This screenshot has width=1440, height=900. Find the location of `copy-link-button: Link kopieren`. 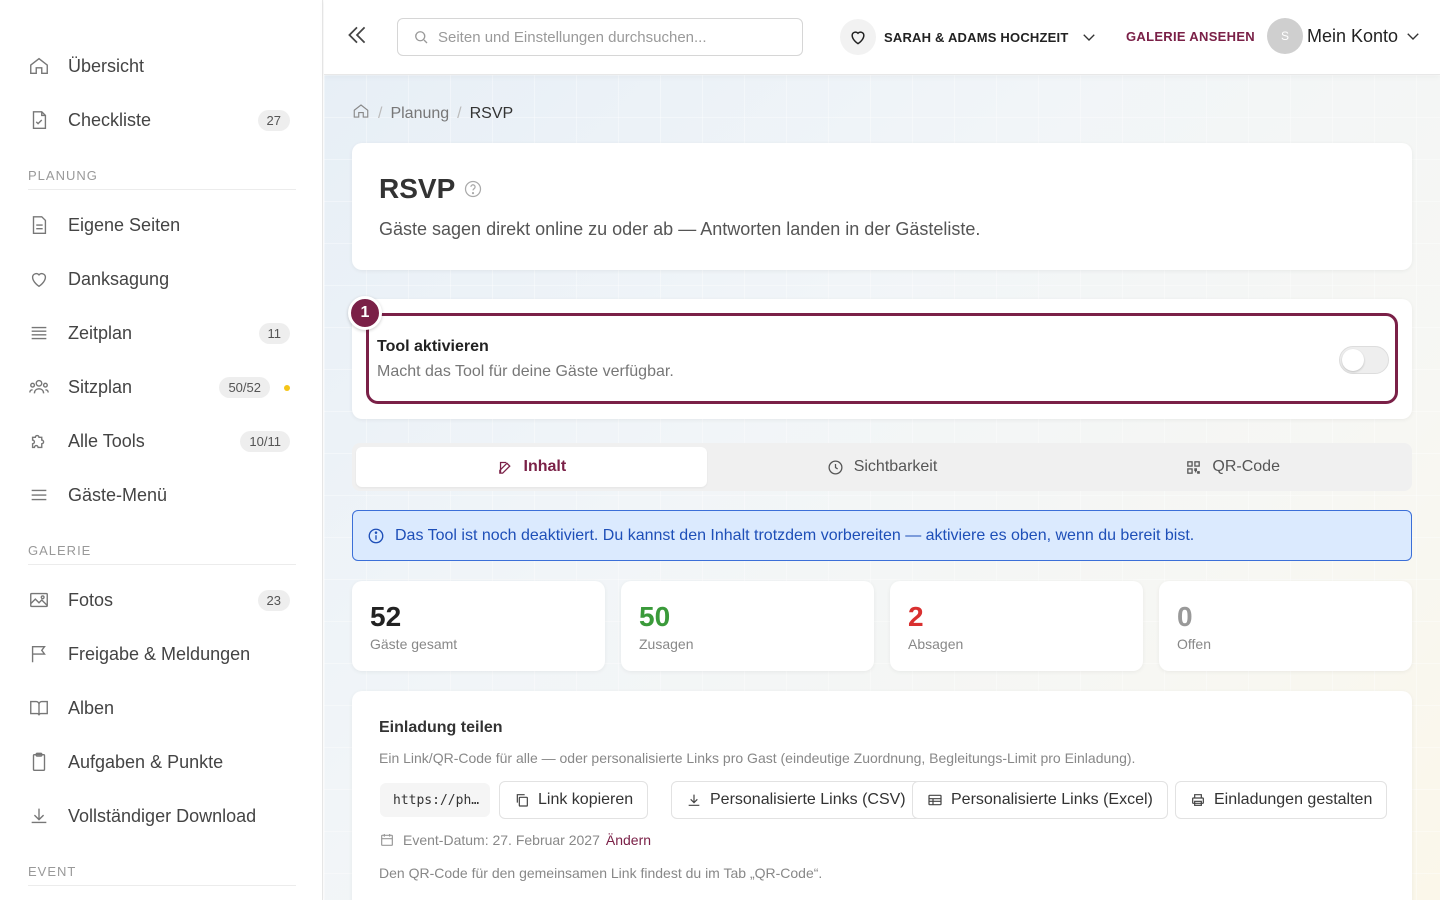

copy-link-button: Link kopieren is located at coordinates (574, 800).